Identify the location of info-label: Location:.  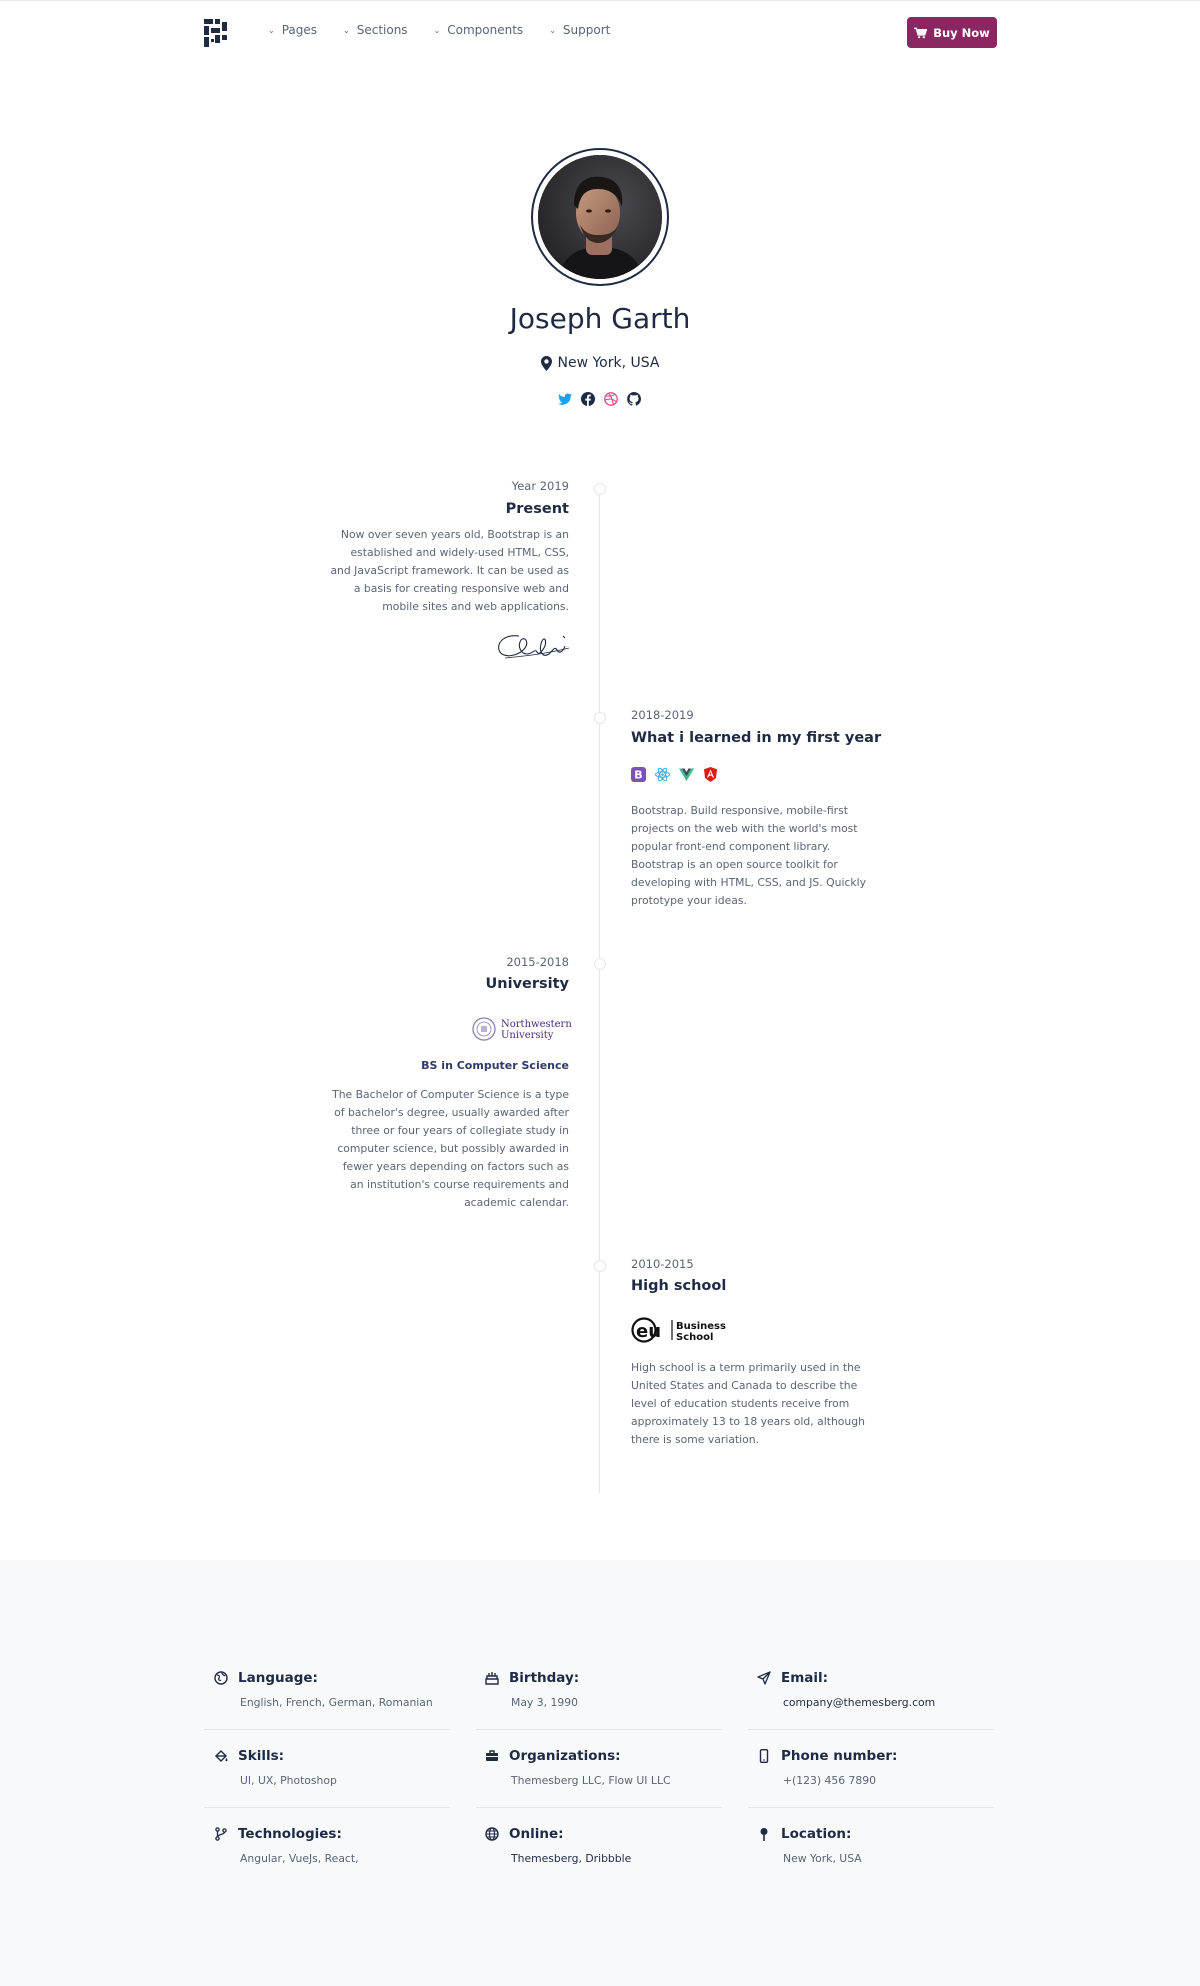
(816, 1834).